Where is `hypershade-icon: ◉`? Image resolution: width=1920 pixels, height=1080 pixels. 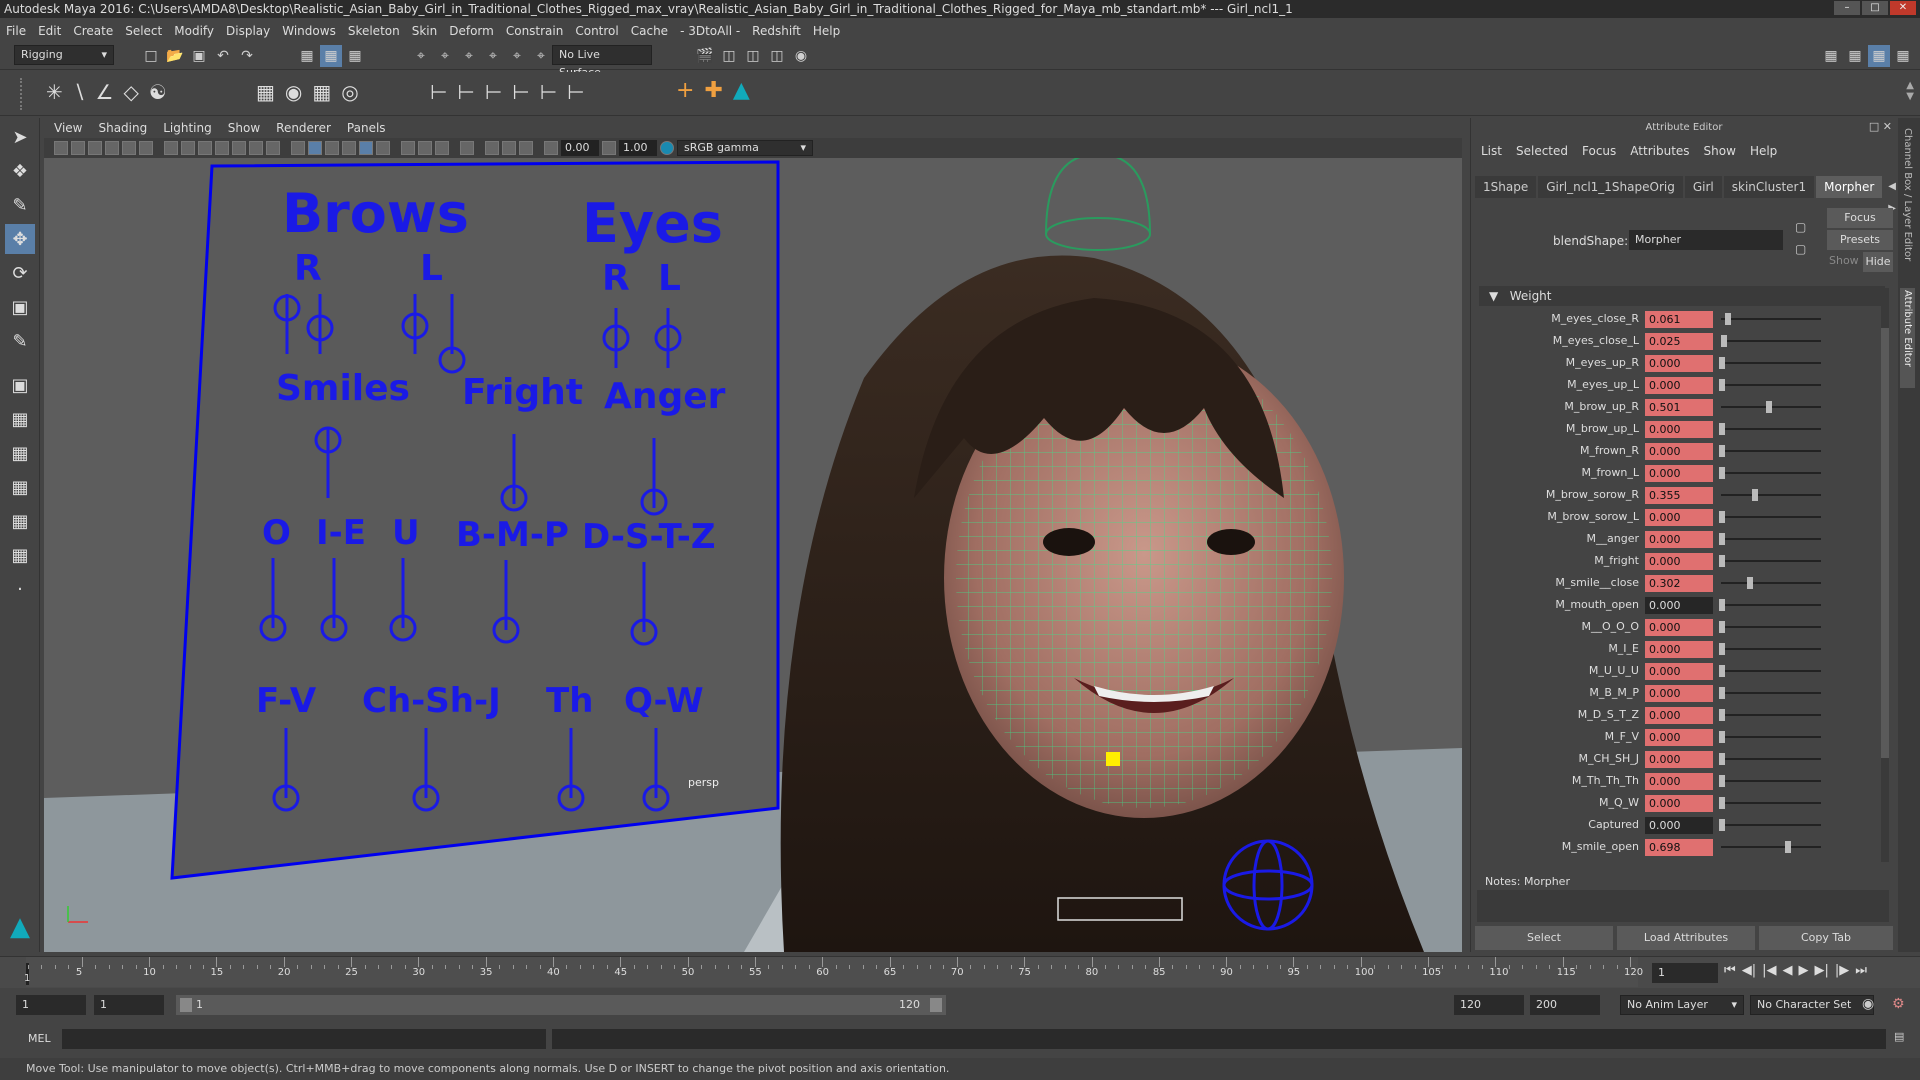 hypershade-icon: ◉ is located at coordinates (801, 56).